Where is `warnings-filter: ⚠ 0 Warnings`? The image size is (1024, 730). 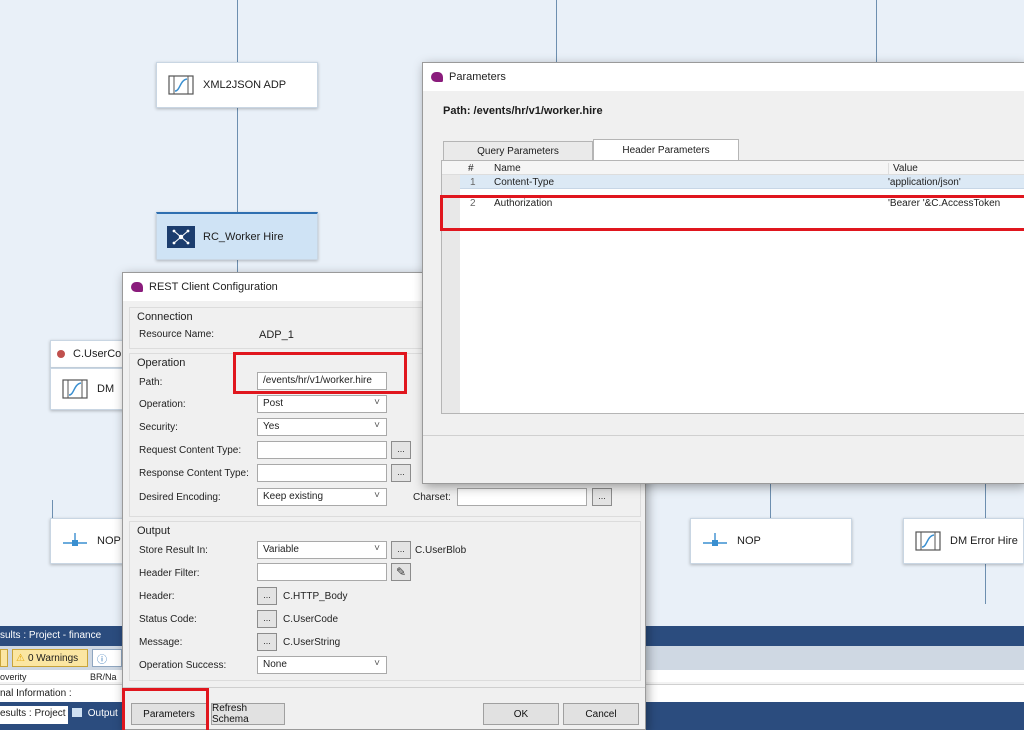
warnings-filter: ⚠ 0 Warnings is located at coordinates (50, 658).